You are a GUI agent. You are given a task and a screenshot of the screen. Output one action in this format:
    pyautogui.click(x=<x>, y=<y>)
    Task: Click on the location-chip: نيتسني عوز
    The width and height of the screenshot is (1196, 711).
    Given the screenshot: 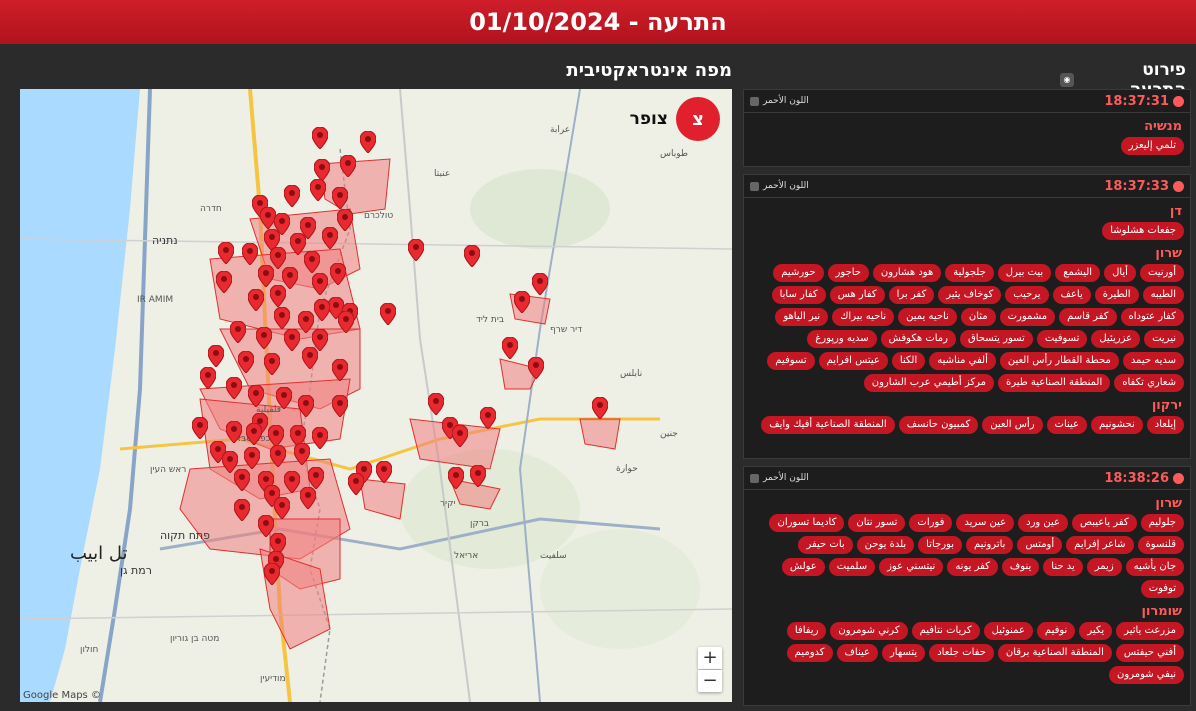 What is the action you would take?
    pyautogui.click(x=911, y=567)
    